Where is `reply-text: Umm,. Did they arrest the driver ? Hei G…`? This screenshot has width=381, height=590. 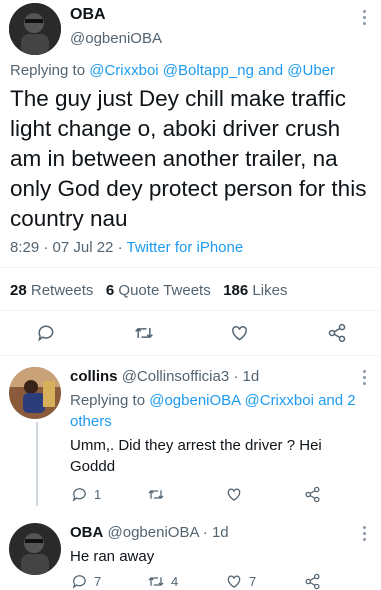
reply-text: Umm,. Did they arrest the driver ? Hei G… is located at coordinates (196, 456).